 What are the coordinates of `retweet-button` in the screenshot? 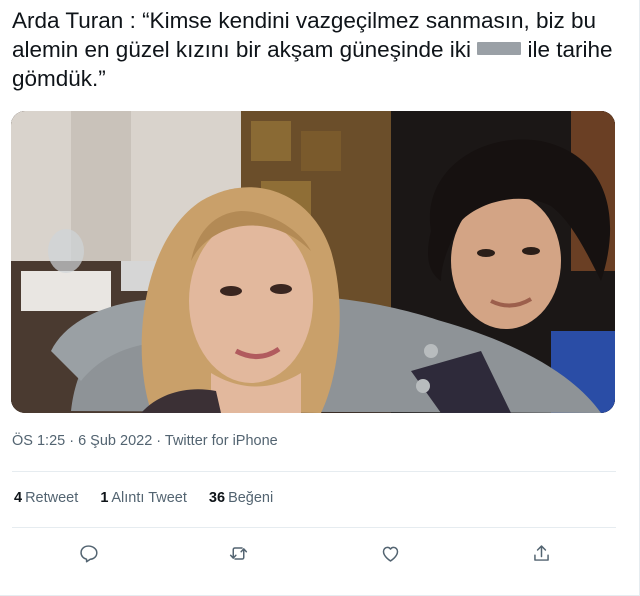 It's located at (238, 553).